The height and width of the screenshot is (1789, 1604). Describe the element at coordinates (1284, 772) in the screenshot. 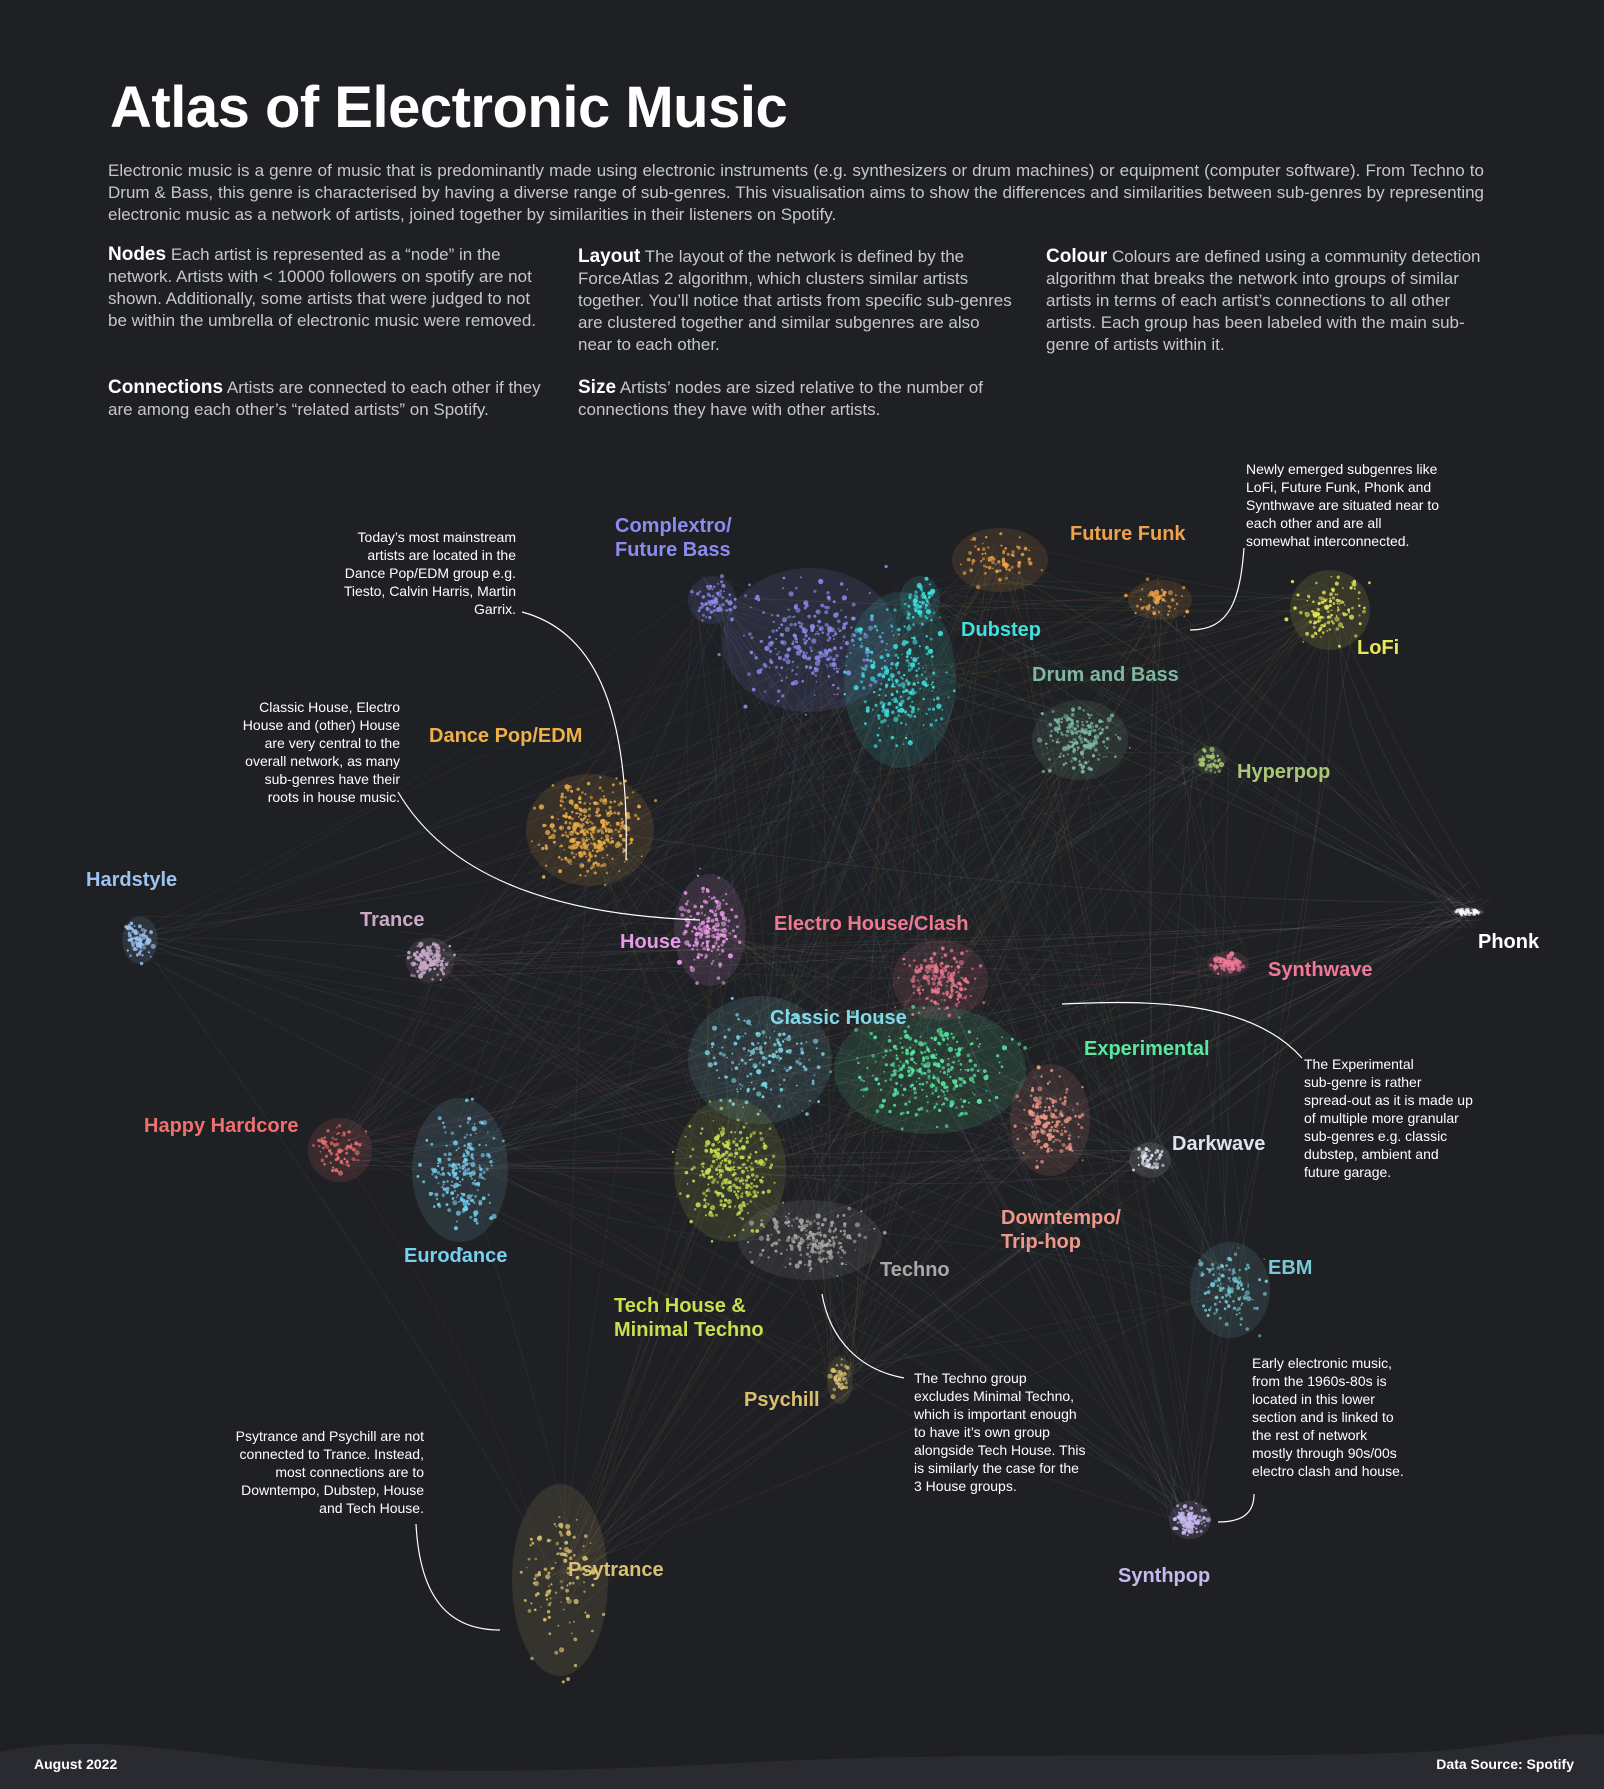

I see `genre-label-hyperpop: Hyperpop` at that location.